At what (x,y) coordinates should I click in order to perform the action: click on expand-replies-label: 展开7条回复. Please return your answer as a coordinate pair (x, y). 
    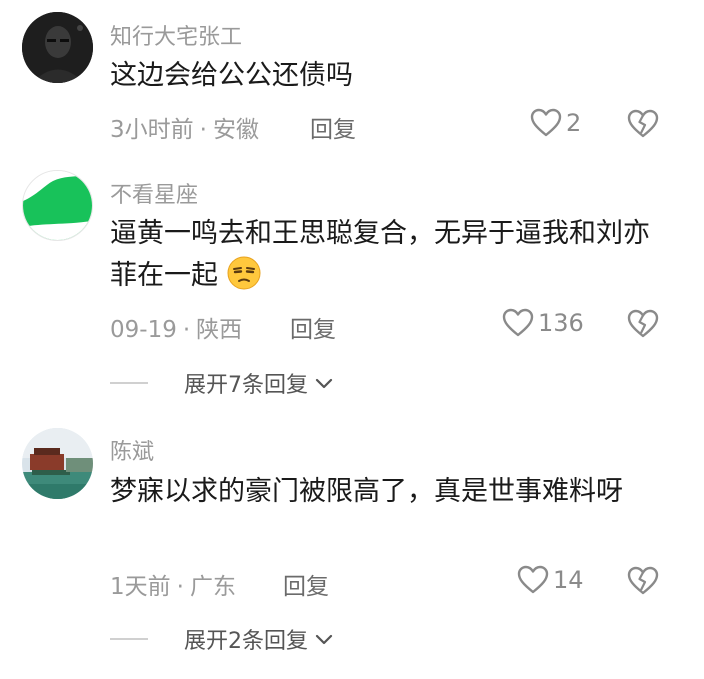
    Looking at the image, I should click on (246, 385).